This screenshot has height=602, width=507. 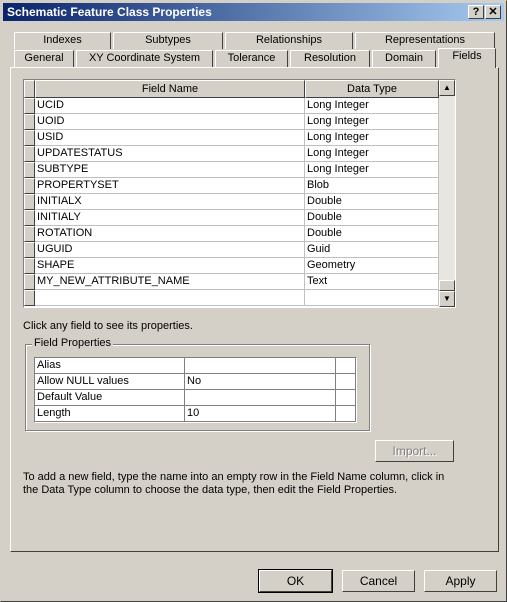 I want to click on data-type-cell: Blob, so click(x=372, y=186).